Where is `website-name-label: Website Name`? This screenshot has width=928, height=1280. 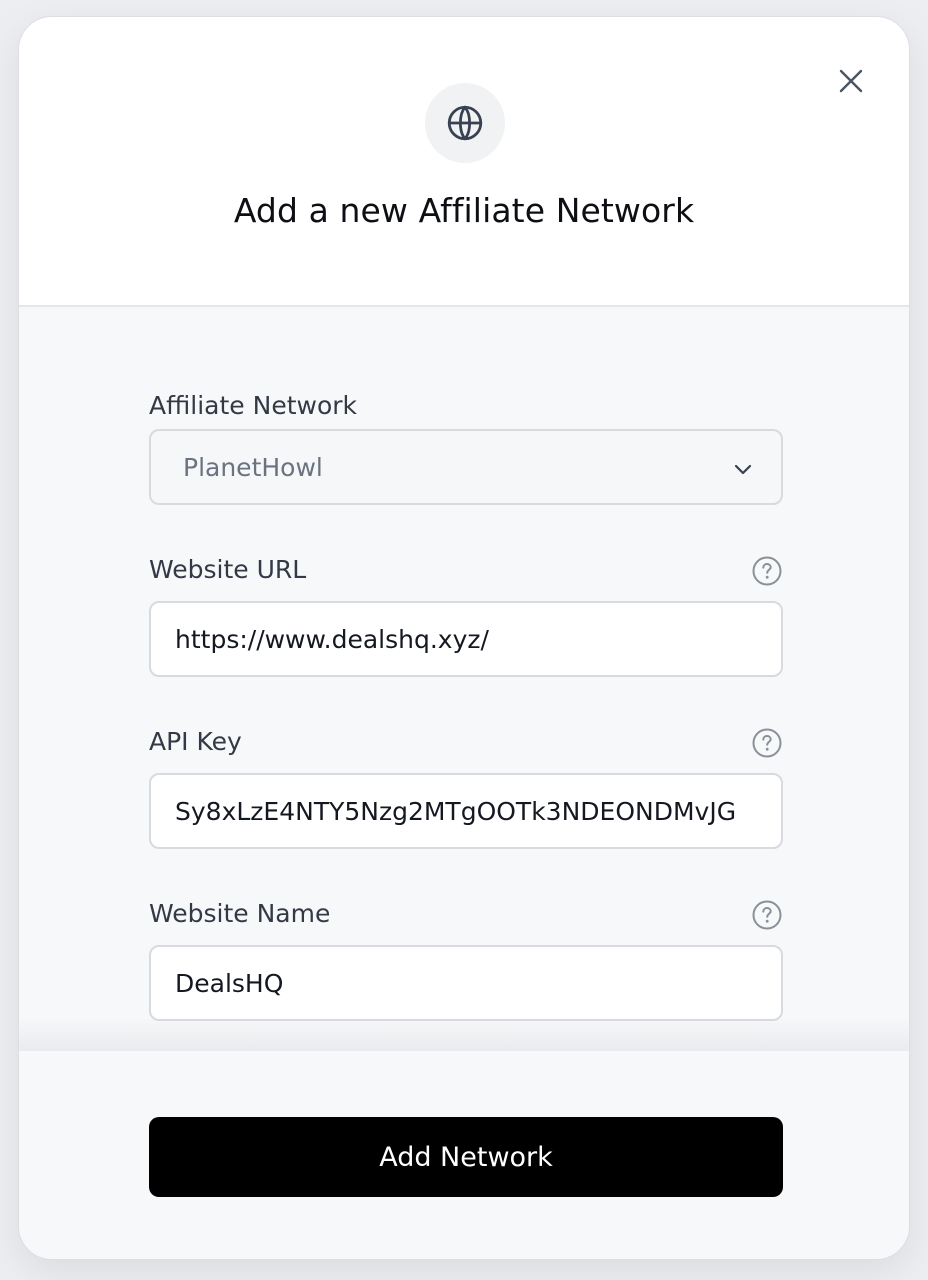 website-name-label: Website Name is located at coordinates (240, 913).